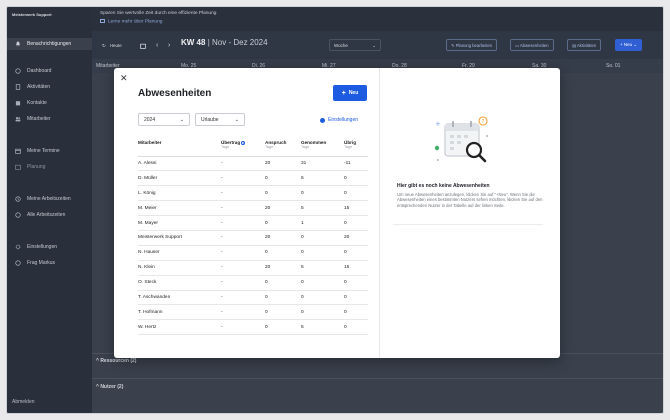 The height and width of the screenshot is (420, 670). I want to click on activities-button: ▤ Aktivitäten, so click(584, 45).